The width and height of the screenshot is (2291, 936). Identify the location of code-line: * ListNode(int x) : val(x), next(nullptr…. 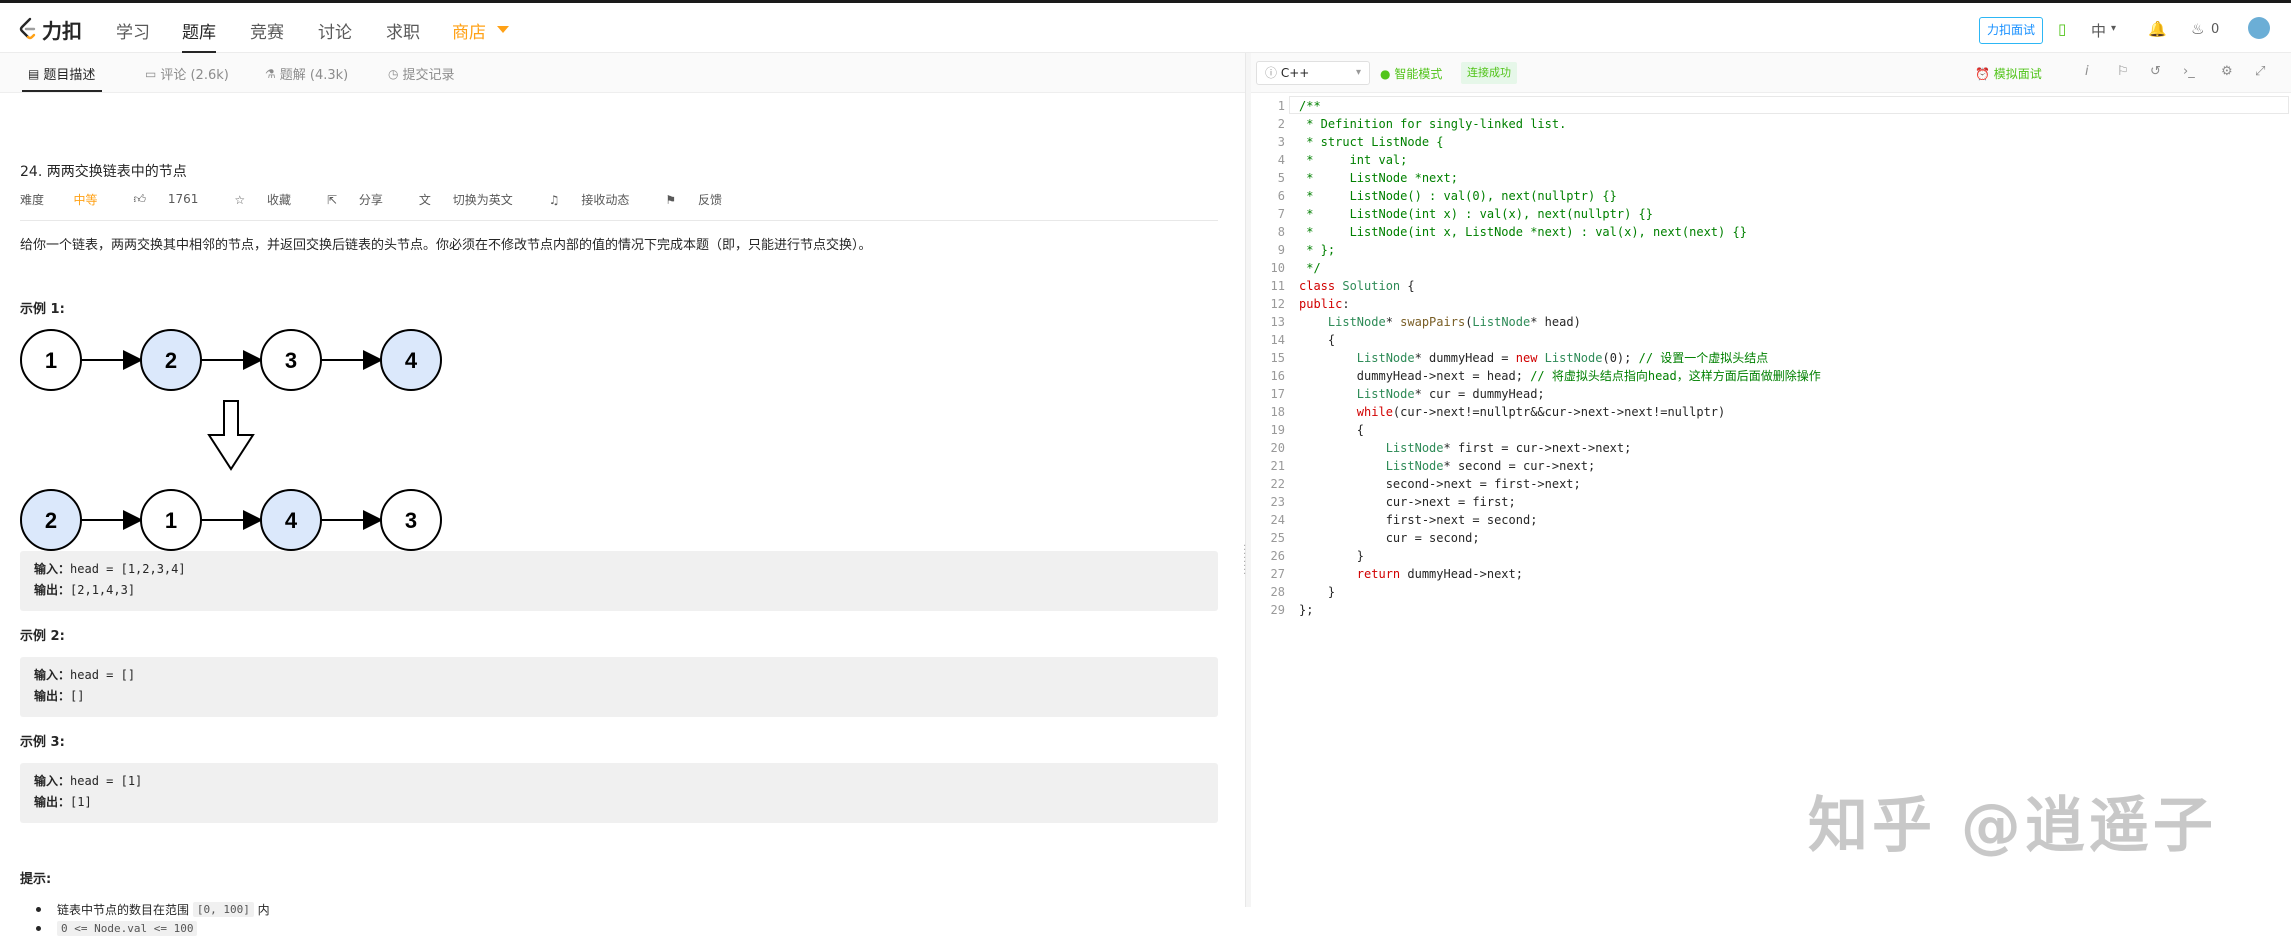
(1476, 214).